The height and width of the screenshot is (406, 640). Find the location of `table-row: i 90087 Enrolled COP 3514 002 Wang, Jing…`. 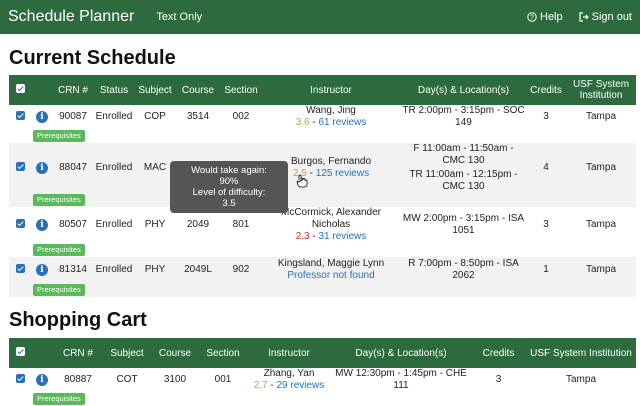

table-row: i 90087 Enrolled COP 3514 002 Wang, Jing… is located at coordinates (322, 117).